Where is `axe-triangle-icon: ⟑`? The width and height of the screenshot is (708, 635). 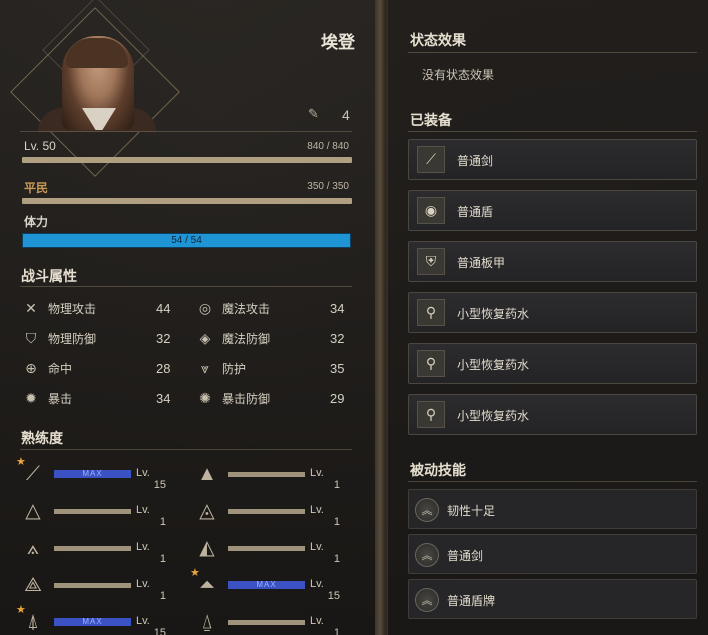 axe-triangle-icon: ⟑ is located at coordinates (33, 548).